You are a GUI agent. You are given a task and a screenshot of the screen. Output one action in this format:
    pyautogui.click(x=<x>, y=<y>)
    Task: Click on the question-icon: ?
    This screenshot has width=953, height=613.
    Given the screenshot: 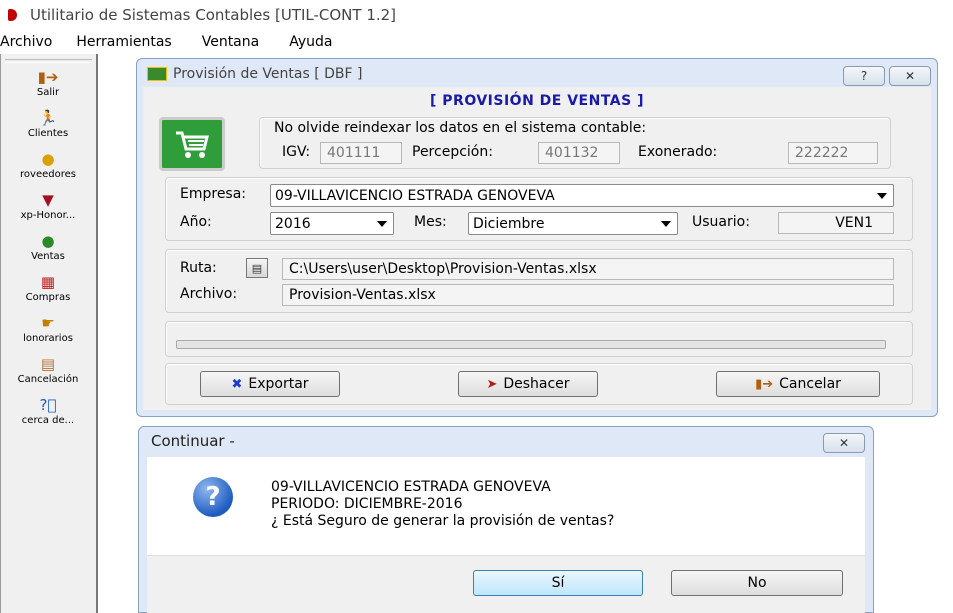 What is the action you would take?
    pyautogui.click(x=213, y=497)
    